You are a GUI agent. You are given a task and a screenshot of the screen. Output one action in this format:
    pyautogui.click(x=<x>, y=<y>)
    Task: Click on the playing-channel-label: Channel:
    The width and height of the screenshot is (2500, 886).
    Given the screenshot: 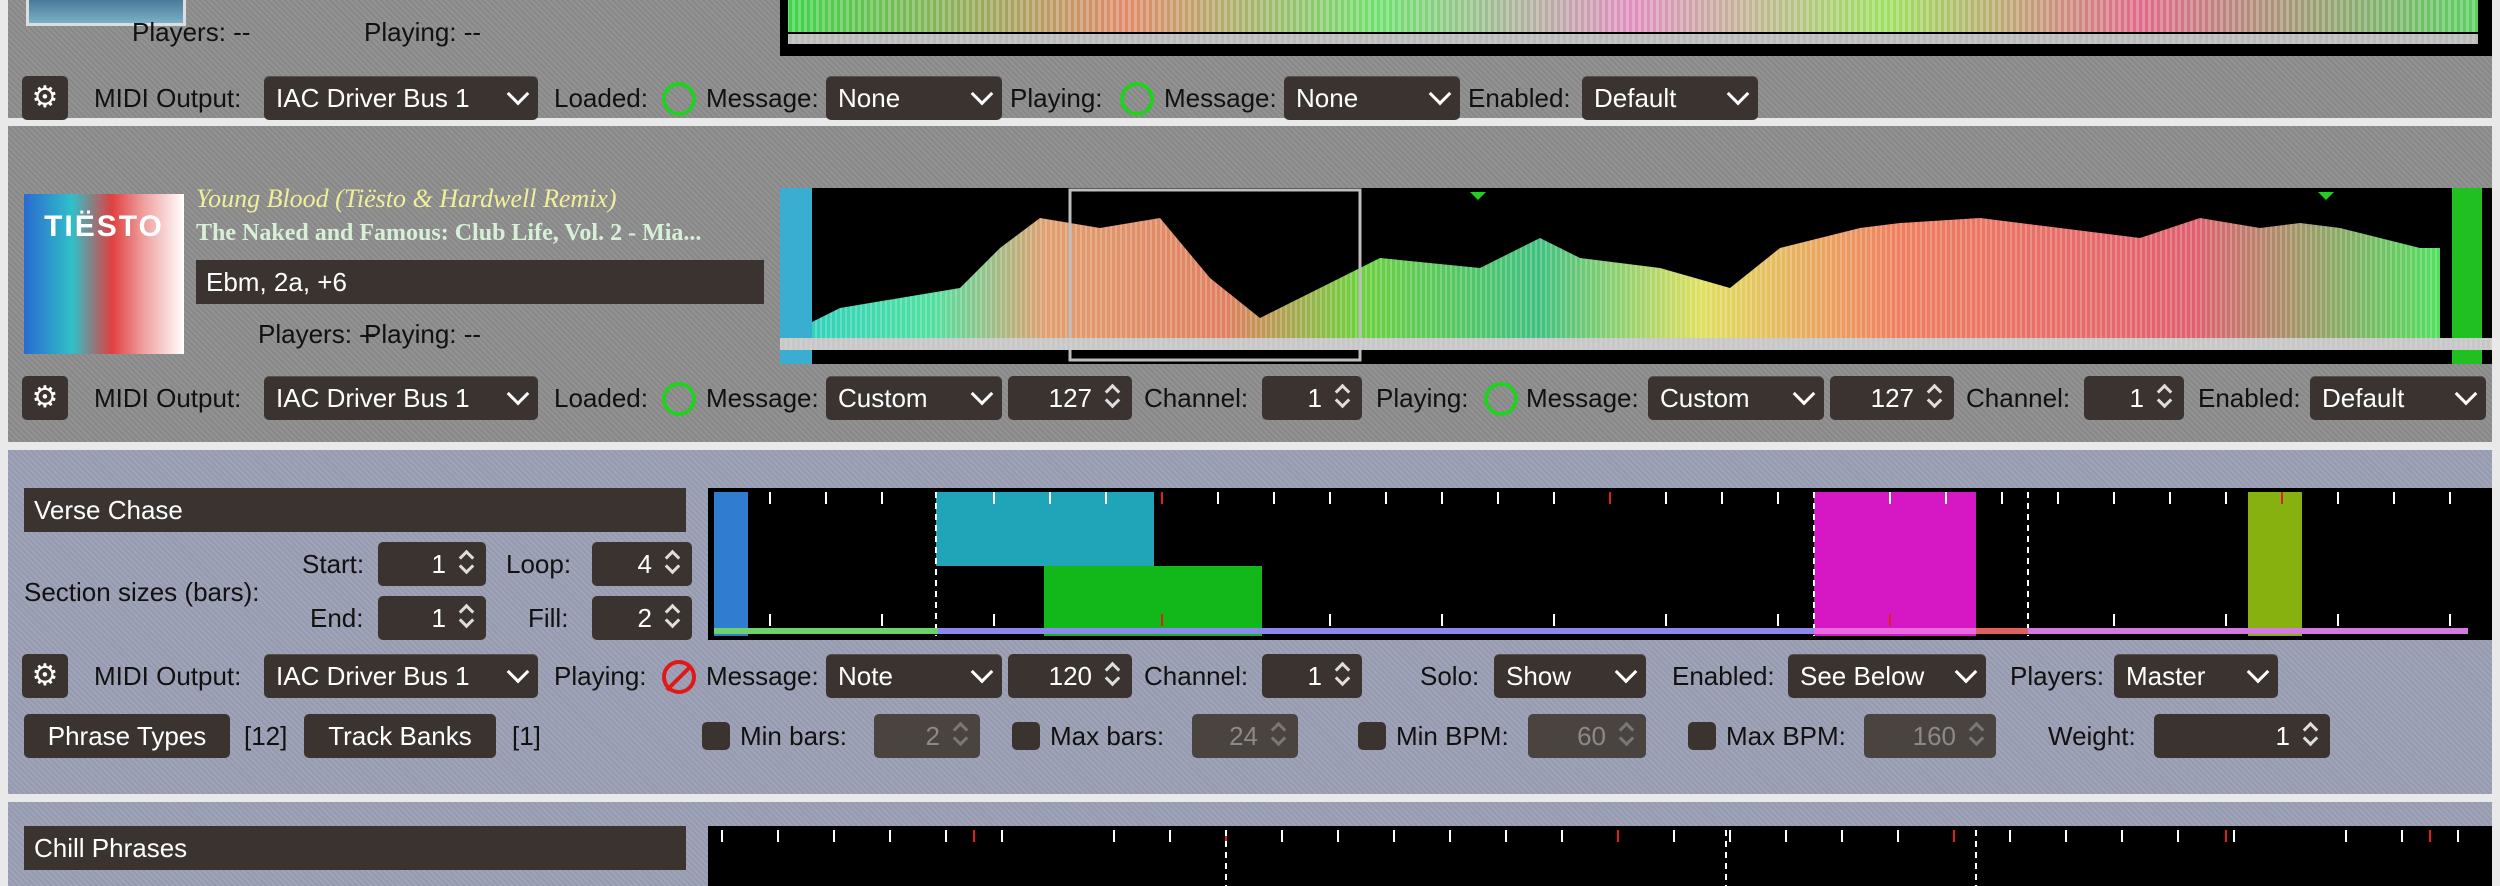 What is the action you would take?
    pyautogui.click(x=2018, y=398)
    